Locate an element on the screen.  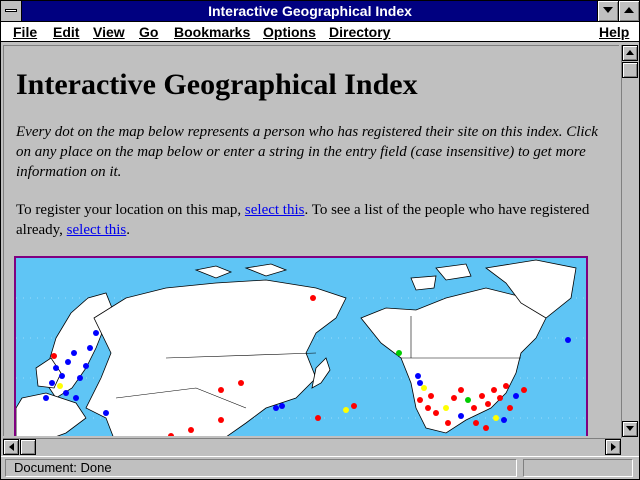
title-bar: Interactive Geographical Index is located at coordinates (320, 11).